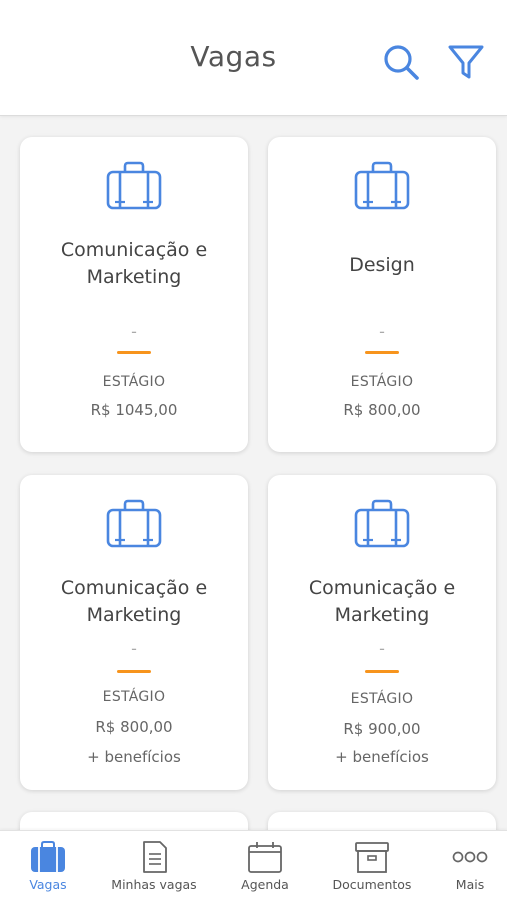 This screenshot has width=507, height=900. What do you see at coordinates (134, 410) in the screenshot?
I see `job-salary: R$ 1045,00` at bounding box center [134, 410].